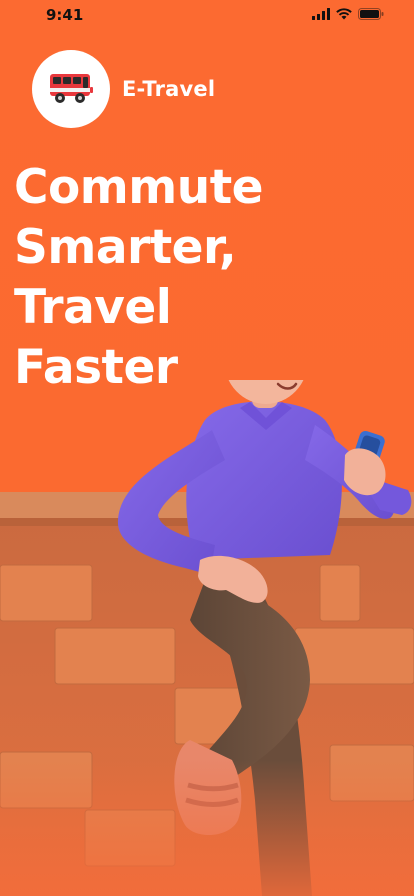 Image resolution: width=414 pixels, height=896 pixels. What do you see at coordinates (266, 392) in the screenshot?
I see `character-head` at bounding box center [266, 392].